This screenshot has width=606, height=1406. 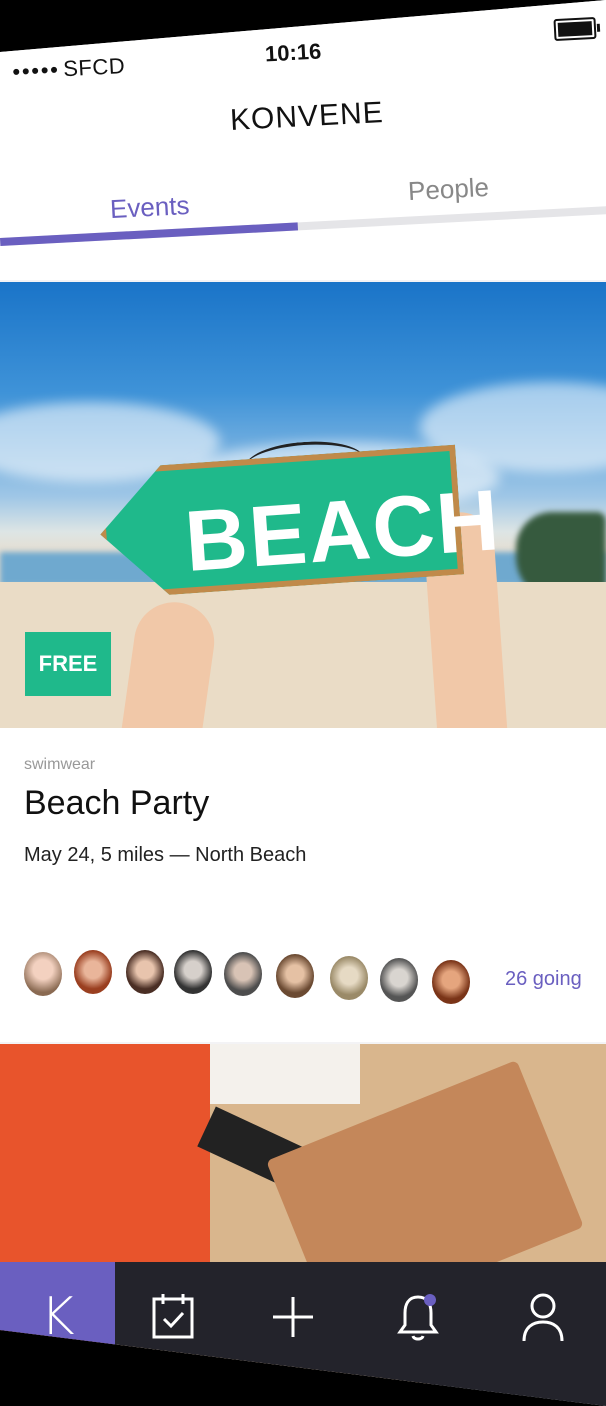 What do you see at coordinates (165, 855) in the screenshot?
I see `event-date-location: May 24, 5 miles — North Beach` at bounding box center [165, 855].